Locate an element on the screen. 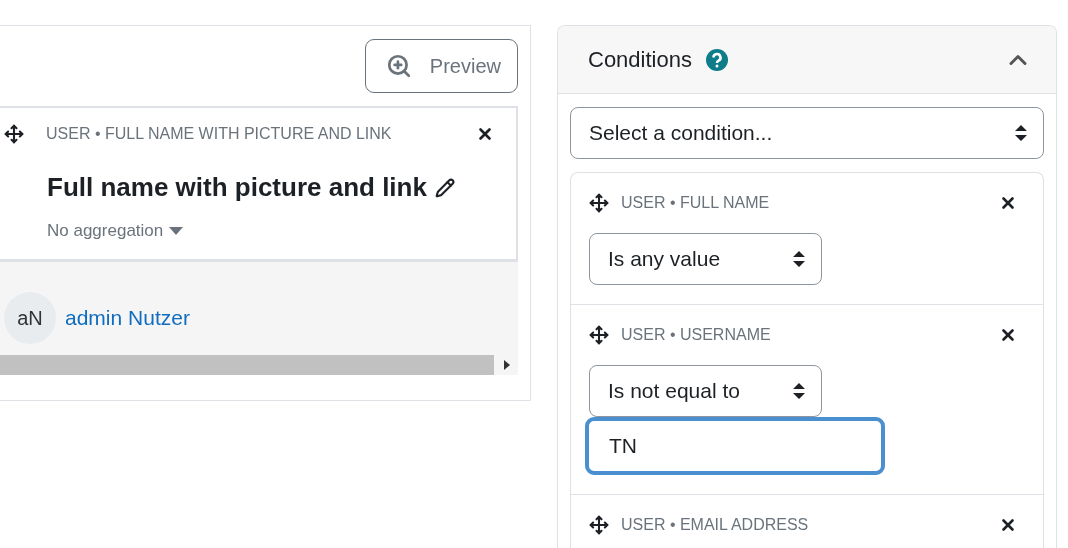 The height and width of the screenshot is (548, 1068). condition-heading: USER • USERNAME is located at coordinates (696, 335).